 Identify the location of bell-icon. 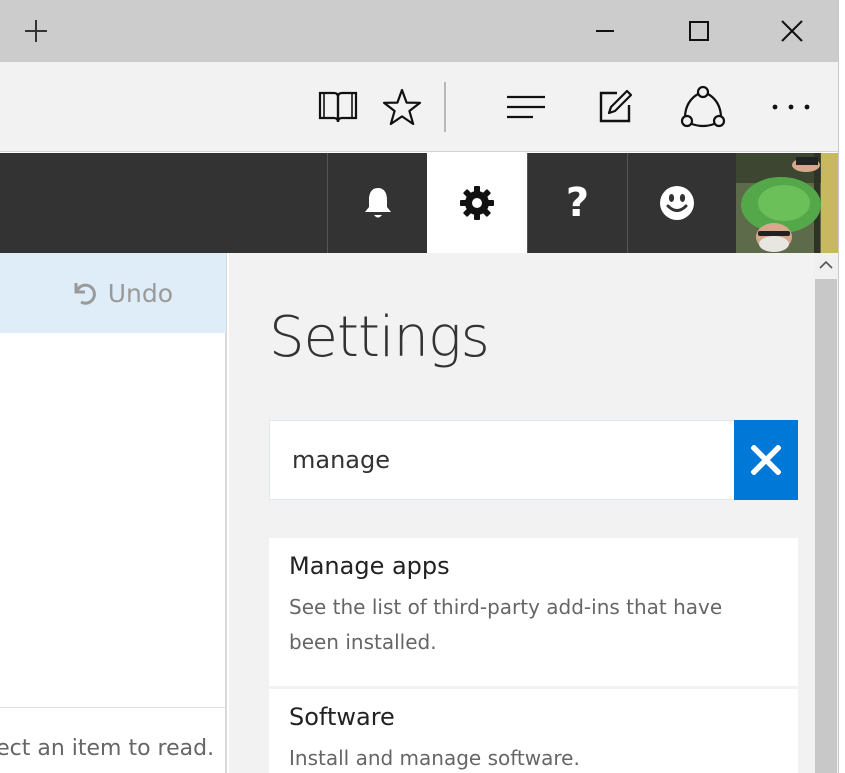
(377, 203).